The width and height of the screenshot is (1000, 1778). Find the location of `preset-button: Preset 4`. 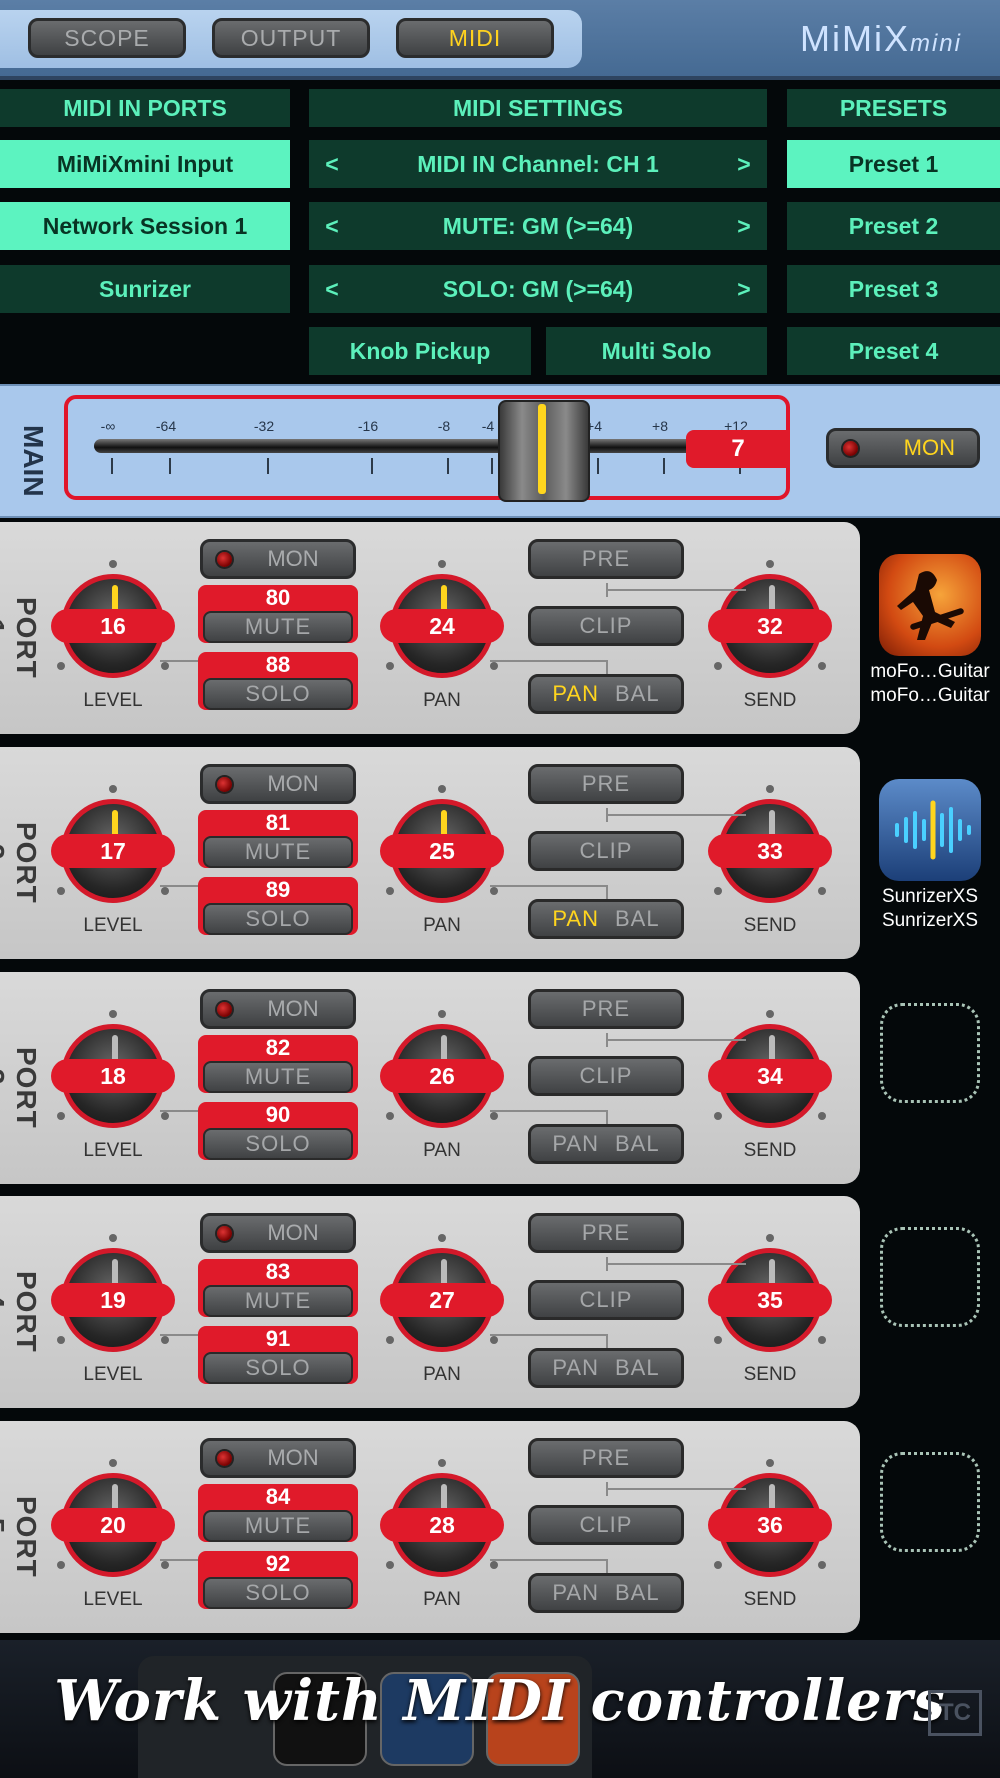

preset-button: Preset 4 is located at coordinates (893, 351).